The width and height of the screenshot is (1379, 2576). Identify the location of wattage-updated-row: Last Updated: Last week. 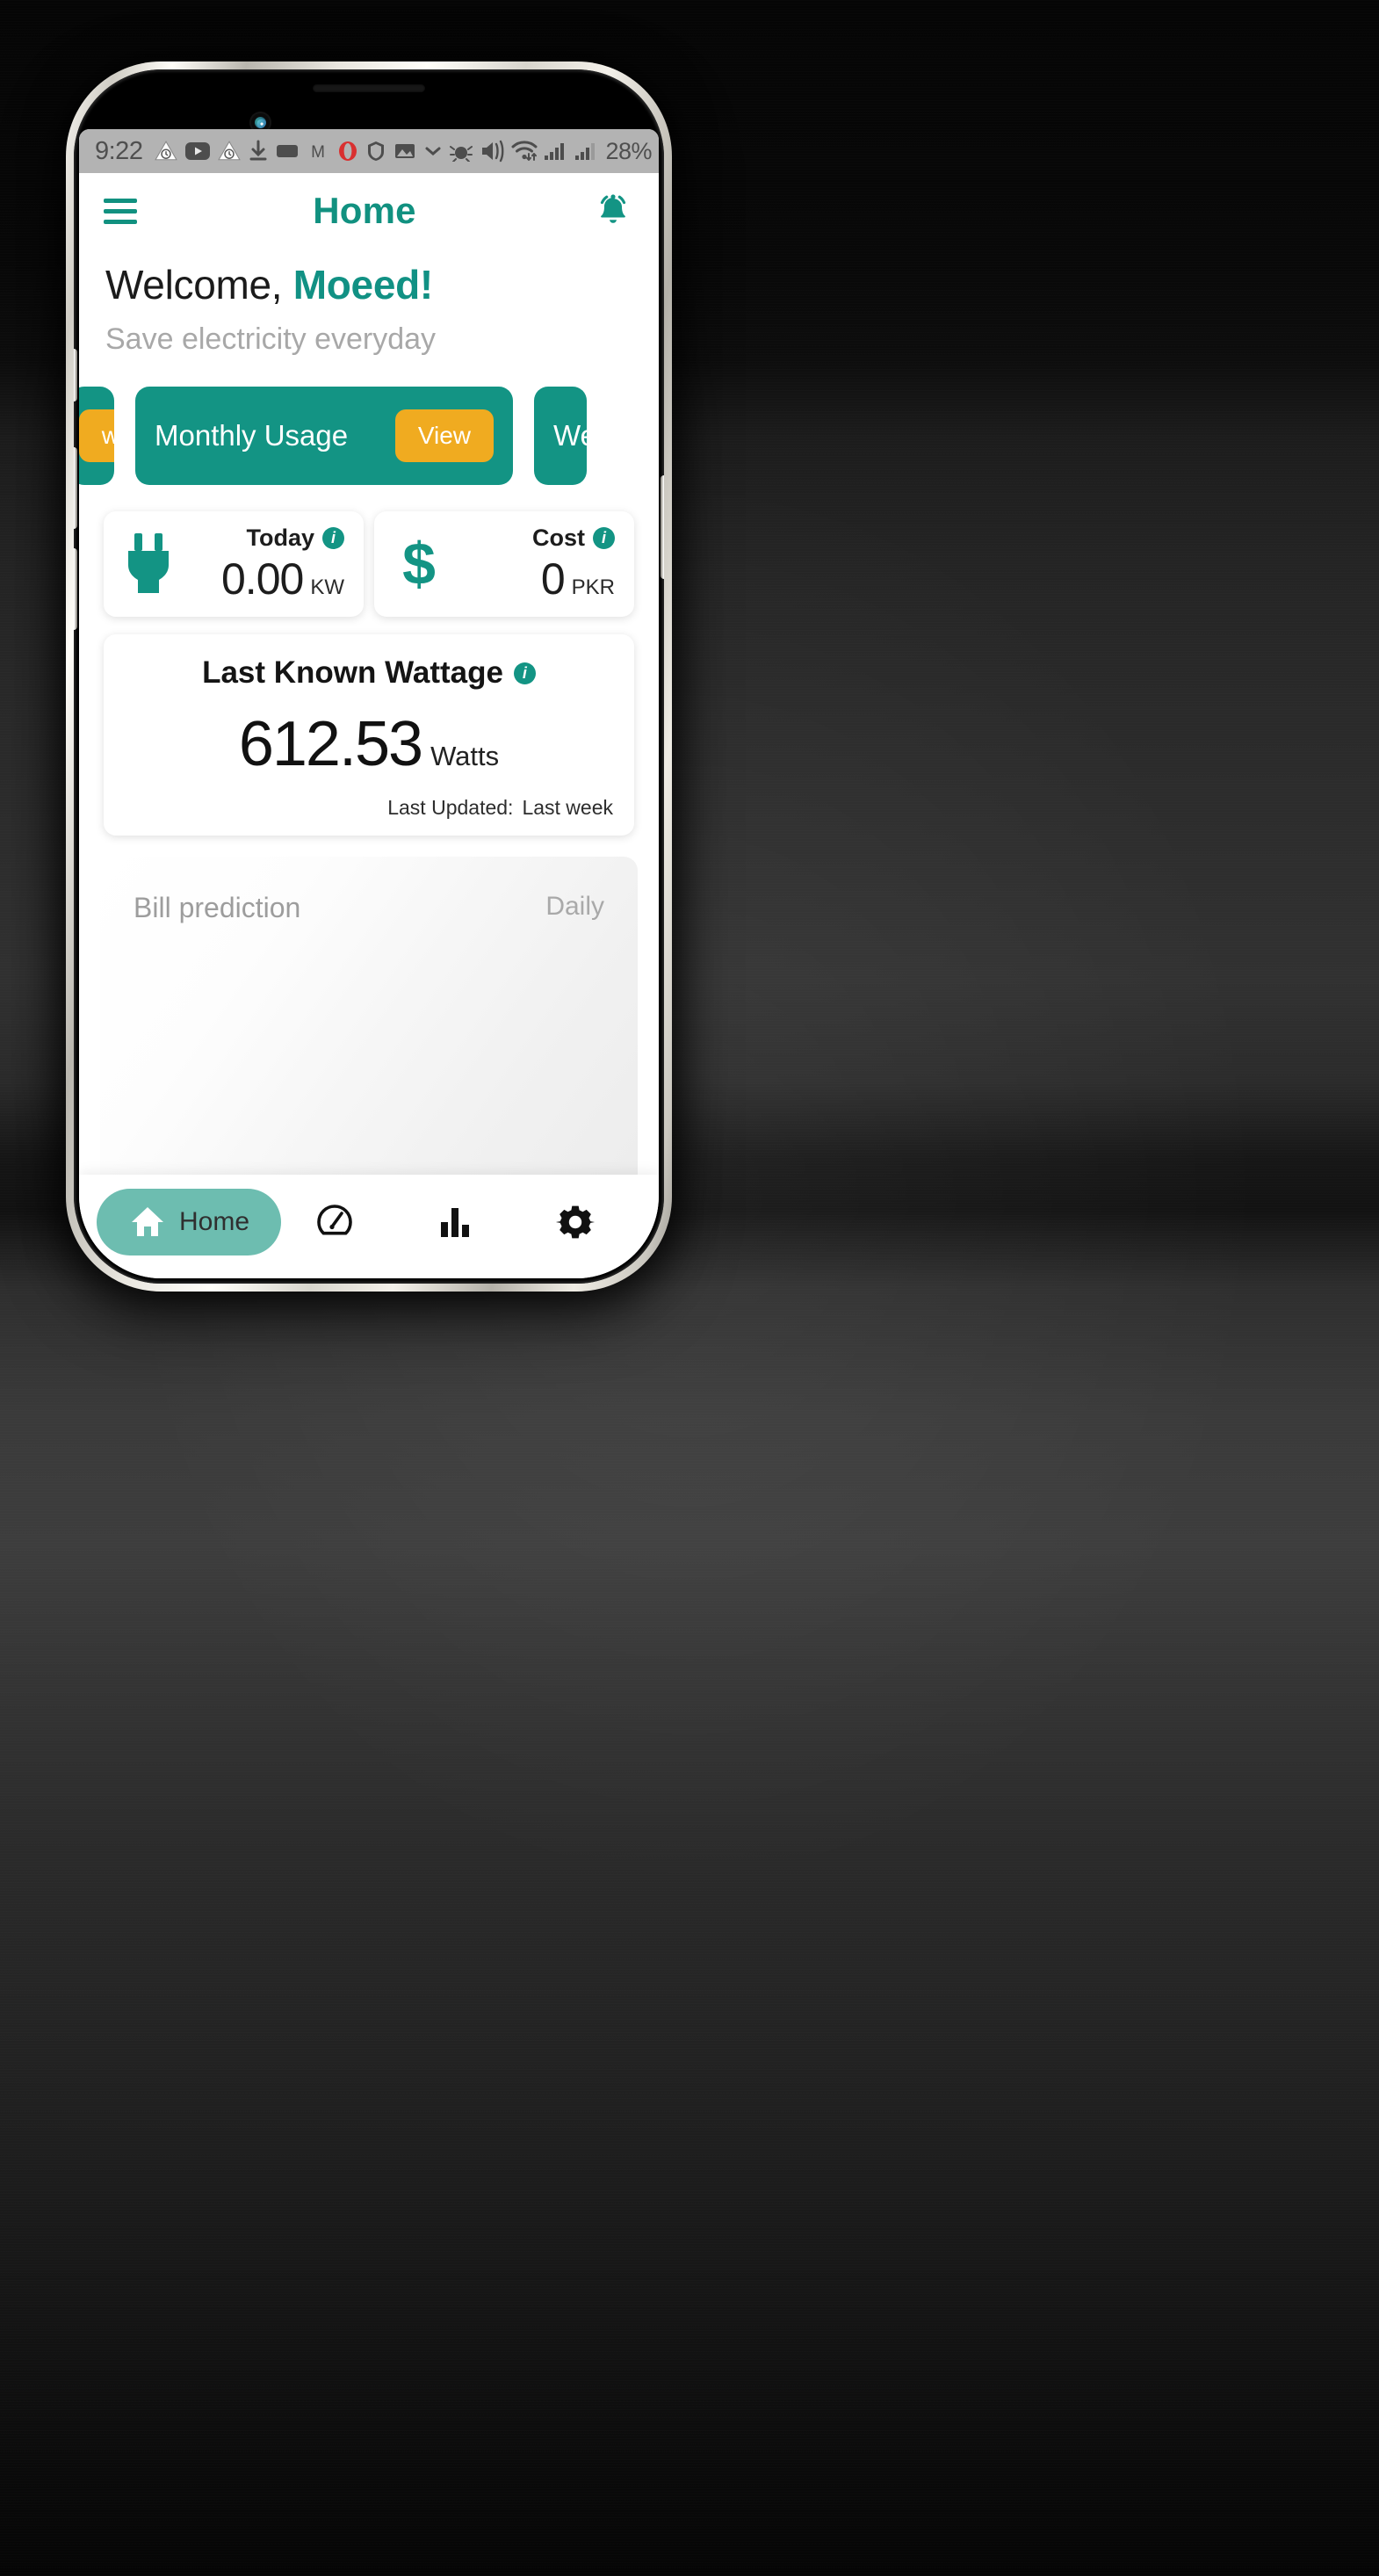
(369, 808).